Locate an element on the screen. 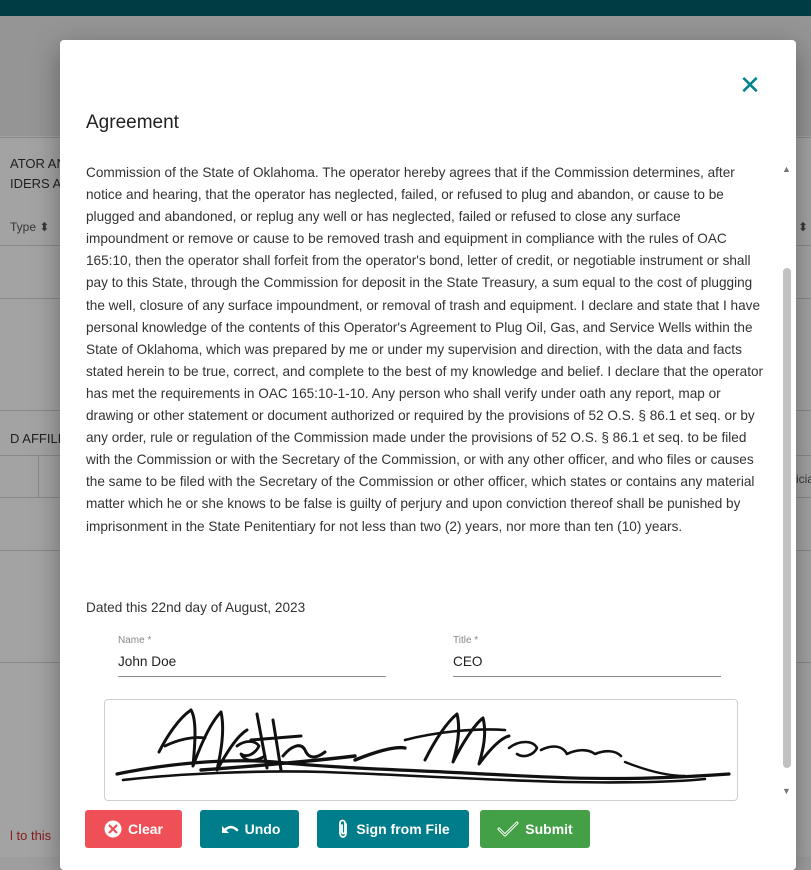  signature-pad is located at coordinates (421, 750).